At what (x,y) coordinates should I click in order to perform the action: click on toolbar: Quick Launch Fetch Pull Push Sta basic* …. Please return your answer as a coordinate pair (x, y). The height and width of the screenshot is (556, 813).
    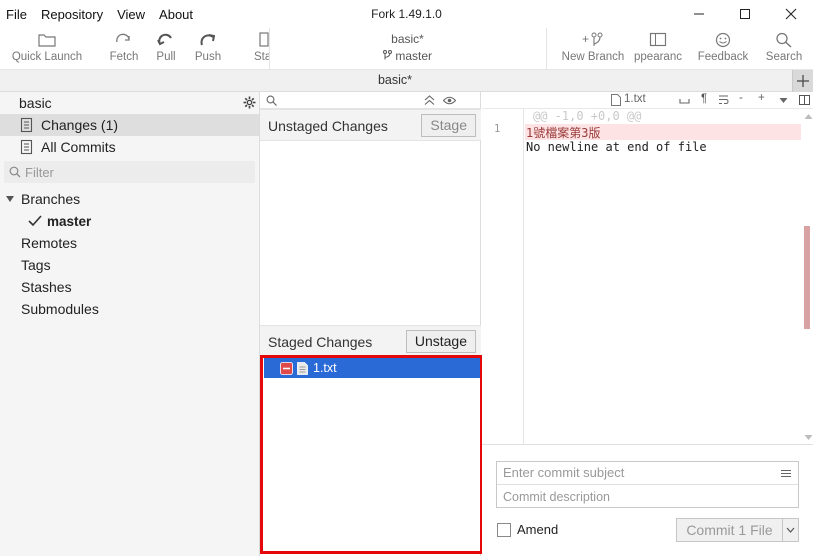
    Looking at the image, I should click on (406, 49).